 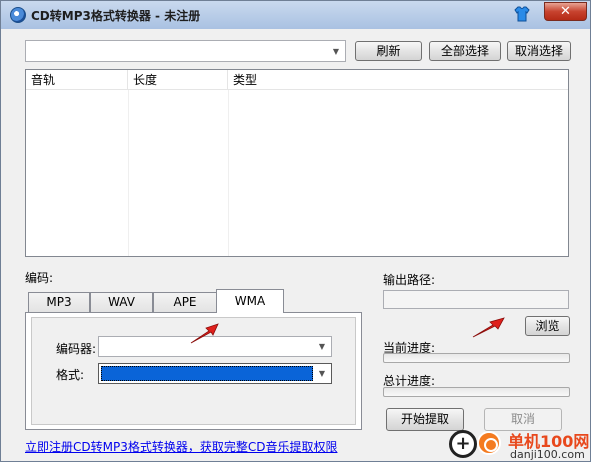 I want to click on plus-icon: +, so click(x=463, y=444).